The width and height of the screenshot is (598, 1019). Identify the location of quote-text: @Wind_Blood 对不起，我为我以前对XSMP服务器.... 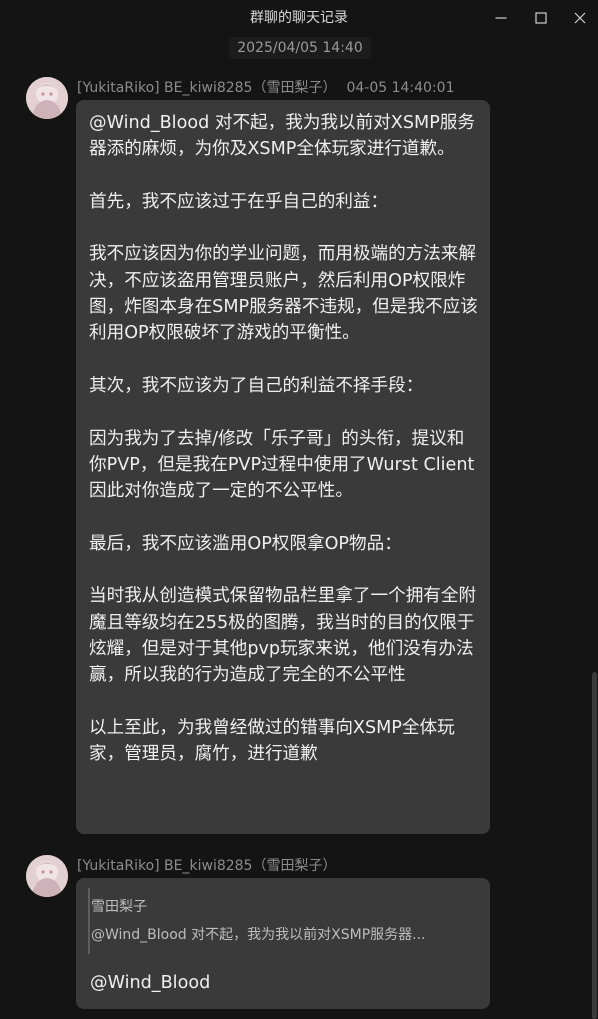
(258, 935).